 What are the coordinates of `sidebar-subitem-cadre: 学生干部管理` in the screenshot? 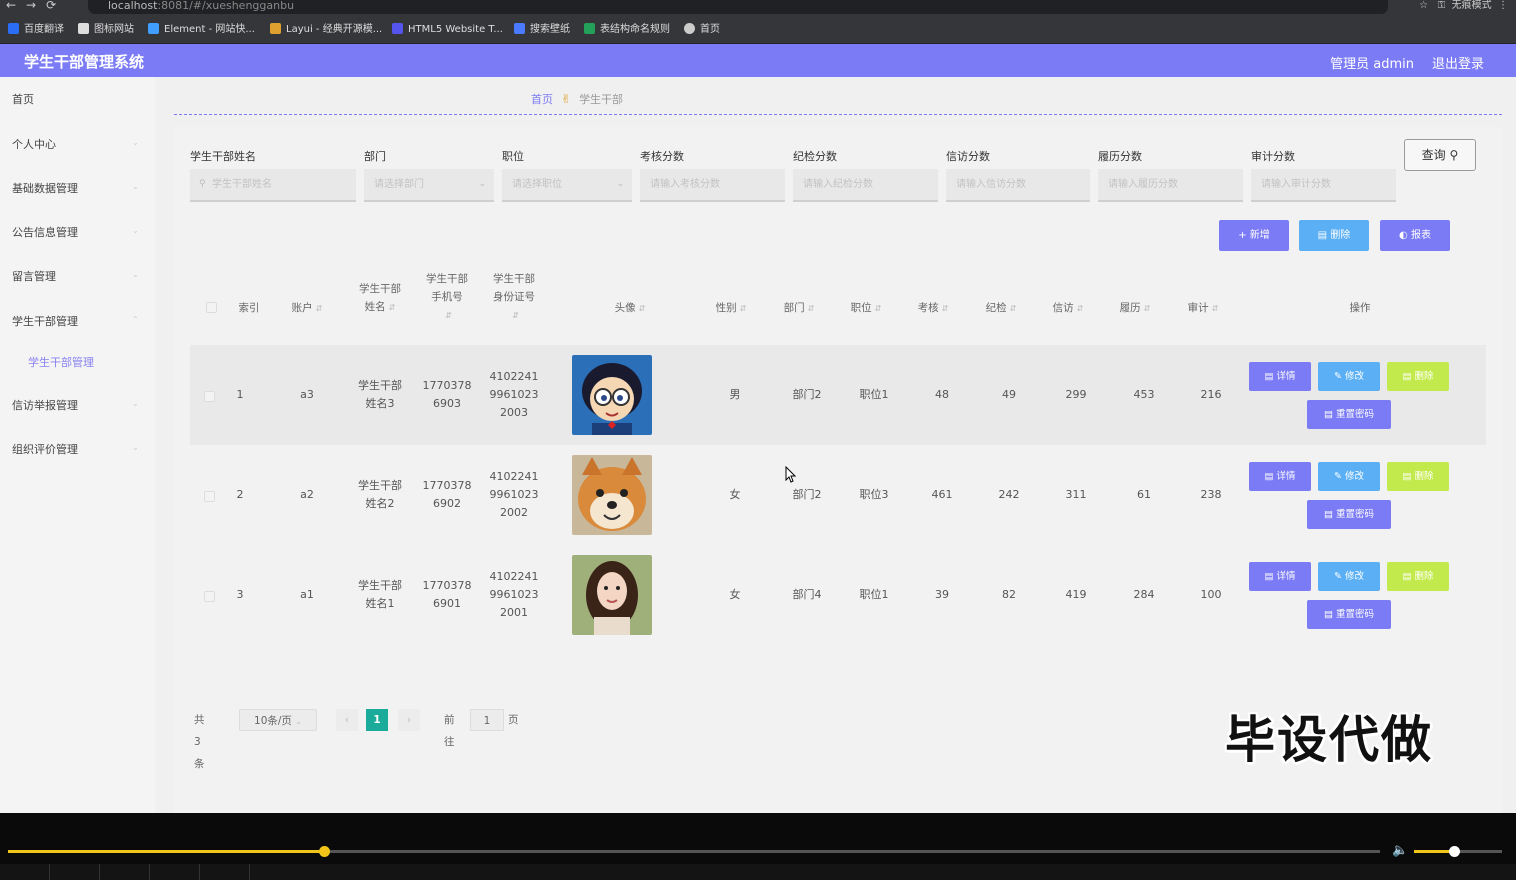 It's located at (61, 362).